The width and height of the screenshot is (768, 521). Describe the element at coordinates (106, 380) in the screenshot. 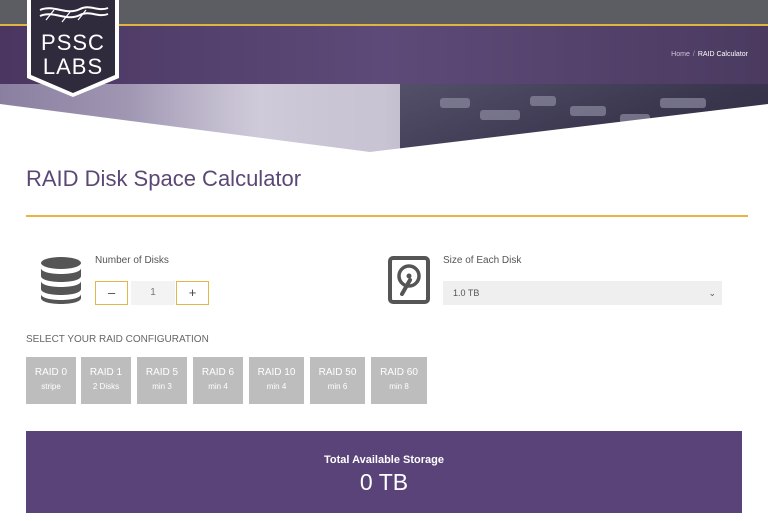

I see `raid-1-button: RAID 1 2 Disks` at that location.